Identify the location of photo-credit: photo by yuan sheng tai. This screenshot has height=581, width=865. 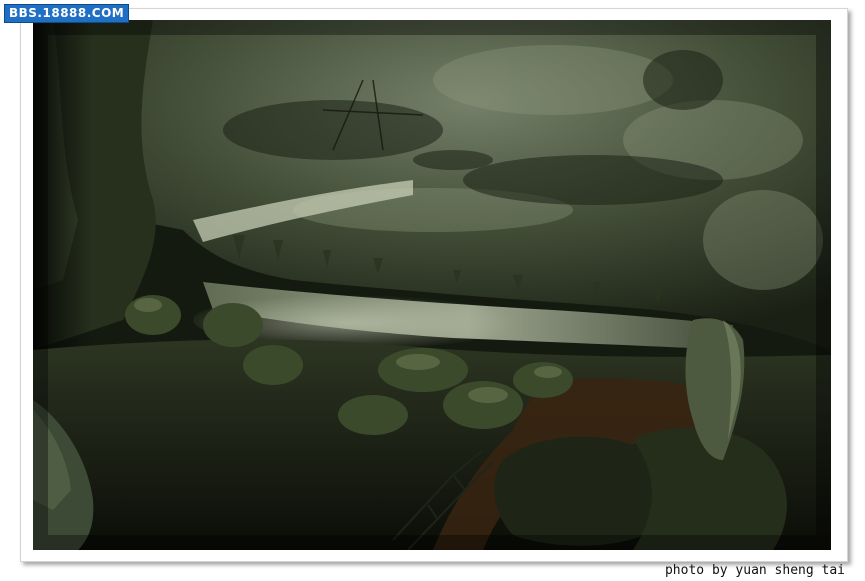
(754, 570).